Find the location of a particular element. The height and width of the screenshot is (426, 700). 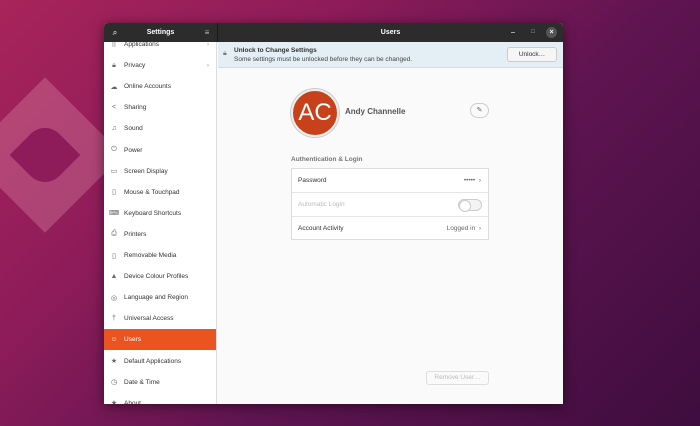

sidebar-item-mouse-touchpad: ▯ Mouse & Touchpad is located at coordinates (160, 192).